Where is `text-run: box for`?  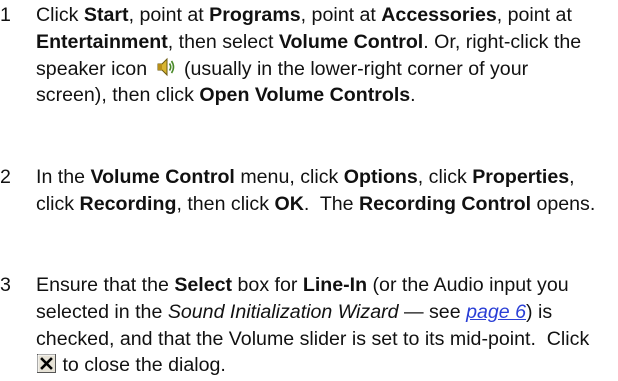 text-run: box for is located at coordinates (267, 285).